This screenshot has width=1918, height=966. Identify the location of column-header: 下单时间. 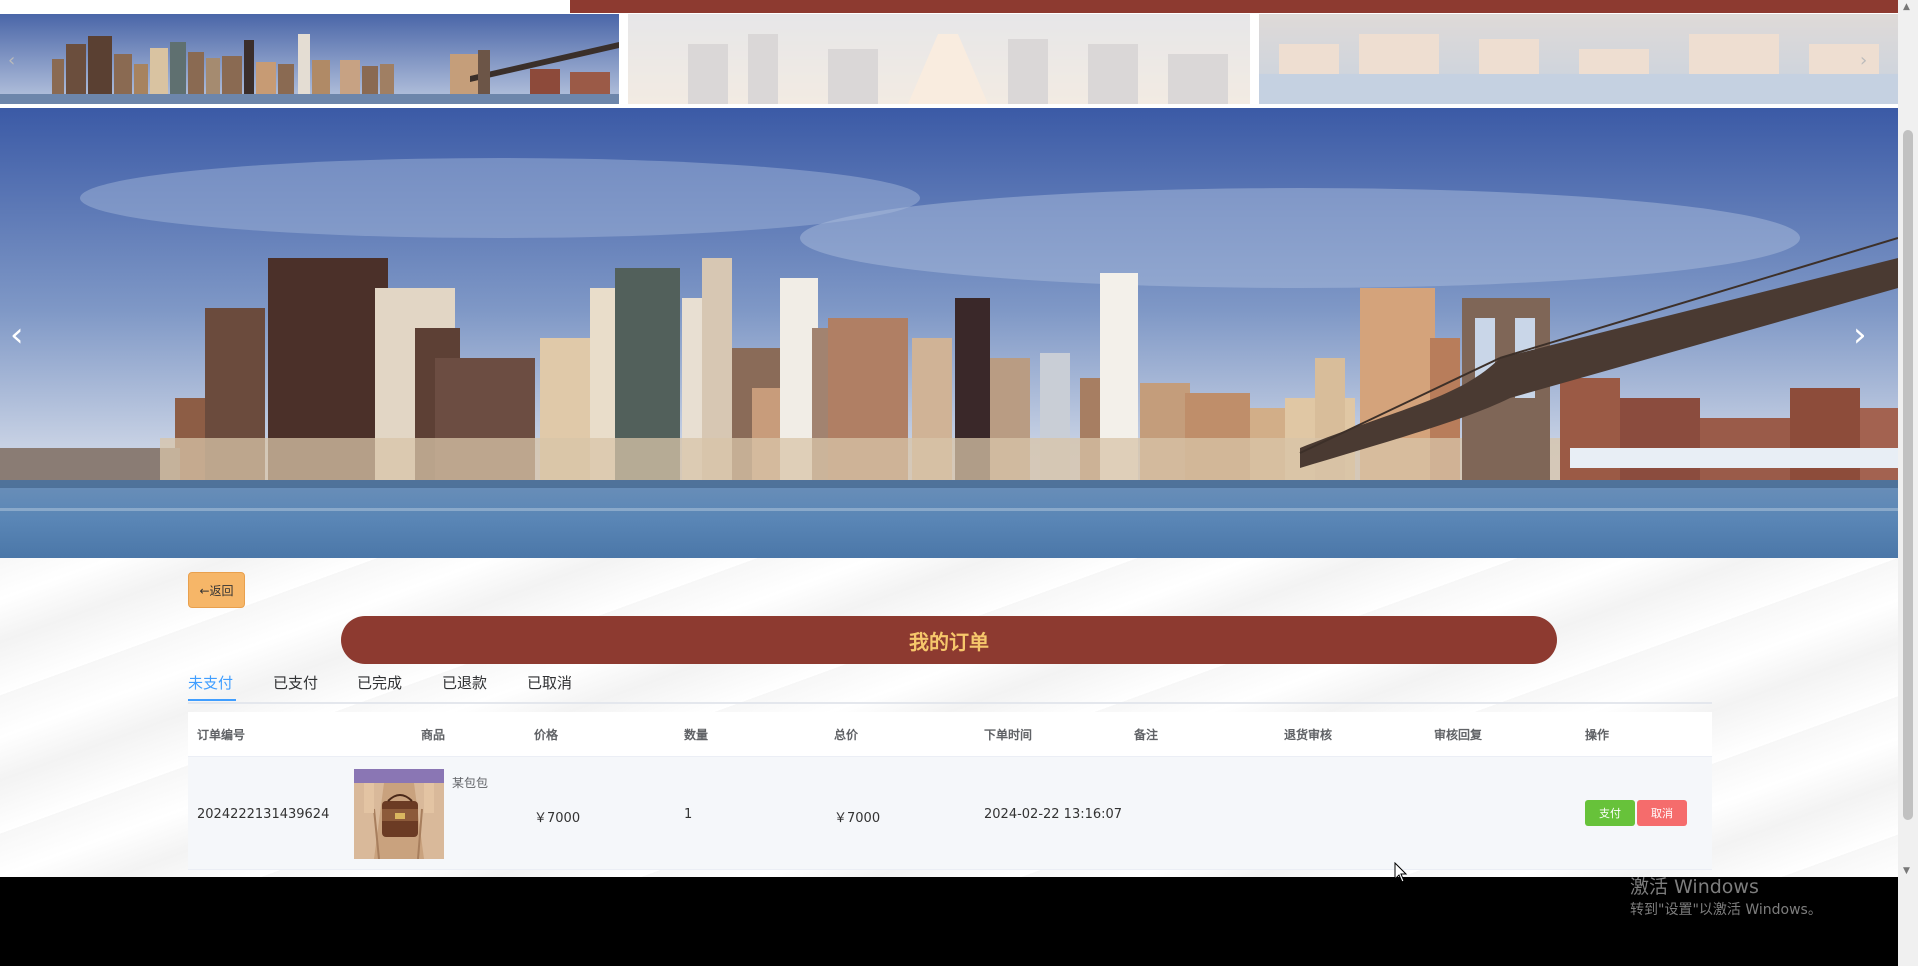
(1008, 735).